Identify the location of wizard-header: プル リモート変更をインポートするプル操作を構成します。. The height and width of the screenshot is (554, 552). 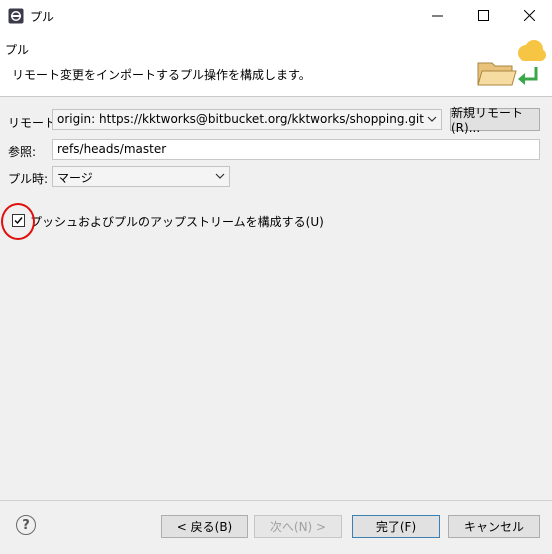
(276, 64).